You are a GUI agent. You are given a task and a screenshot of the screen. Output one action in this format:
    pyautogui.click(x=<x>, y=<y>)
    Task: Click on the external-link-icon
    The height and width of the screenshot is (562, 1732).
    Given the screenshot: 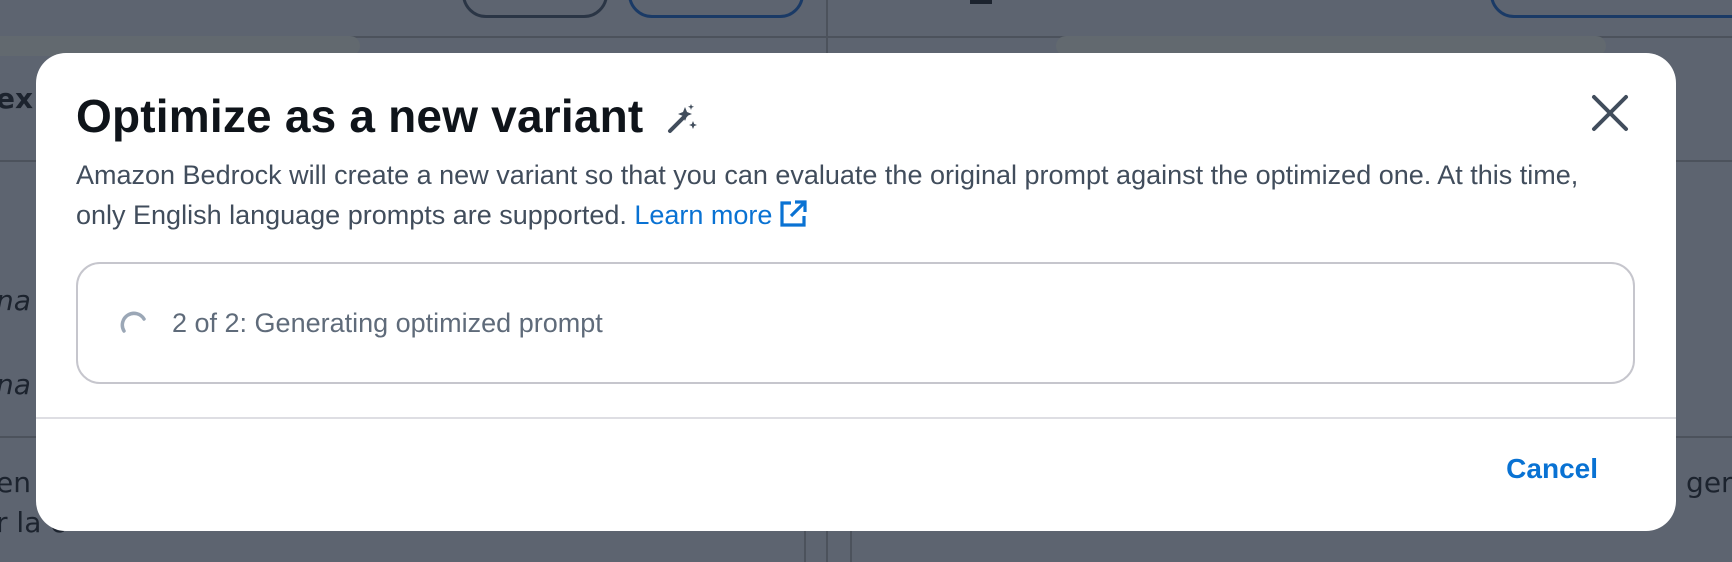 What is the action you would take?
    pyautogui.click(x=793, y=214)
    